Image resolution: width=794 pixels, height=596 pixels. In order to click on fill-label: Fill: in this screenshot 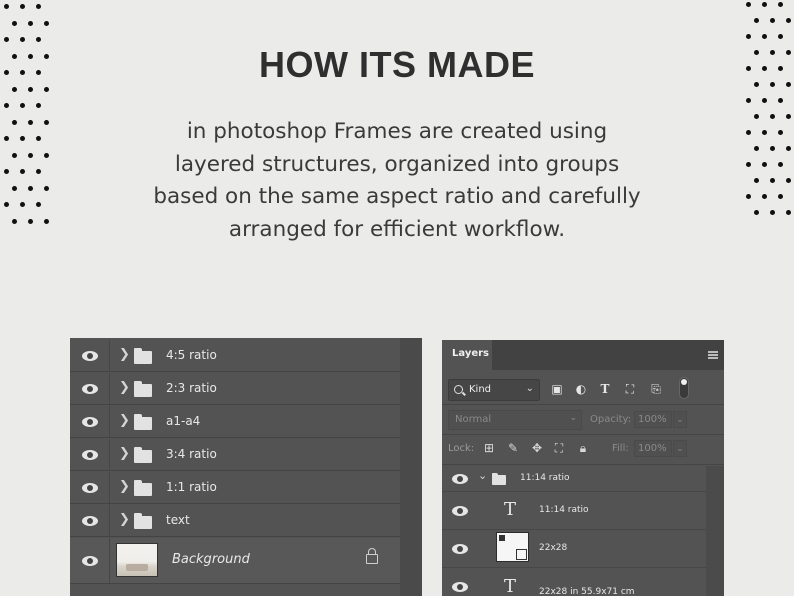, I will do `click(620, 448)`.